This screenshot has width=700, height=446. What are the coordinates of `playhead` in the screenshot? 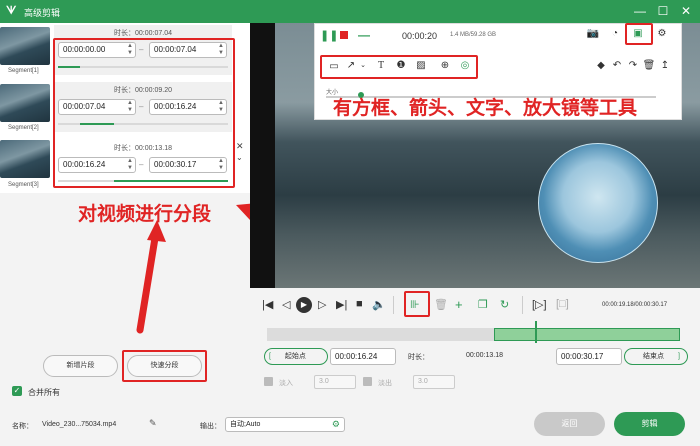 It's located at (536, 332).